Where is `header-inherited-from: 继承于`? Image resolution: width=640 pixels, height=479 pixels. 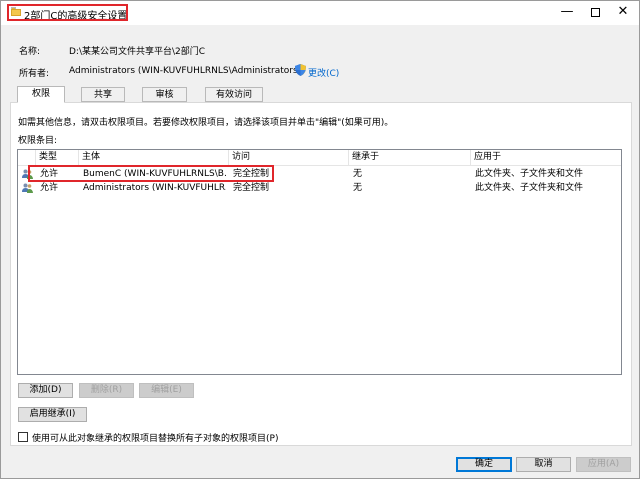 header-inherited-from: 继承于 is located at coordinates (410, 158).